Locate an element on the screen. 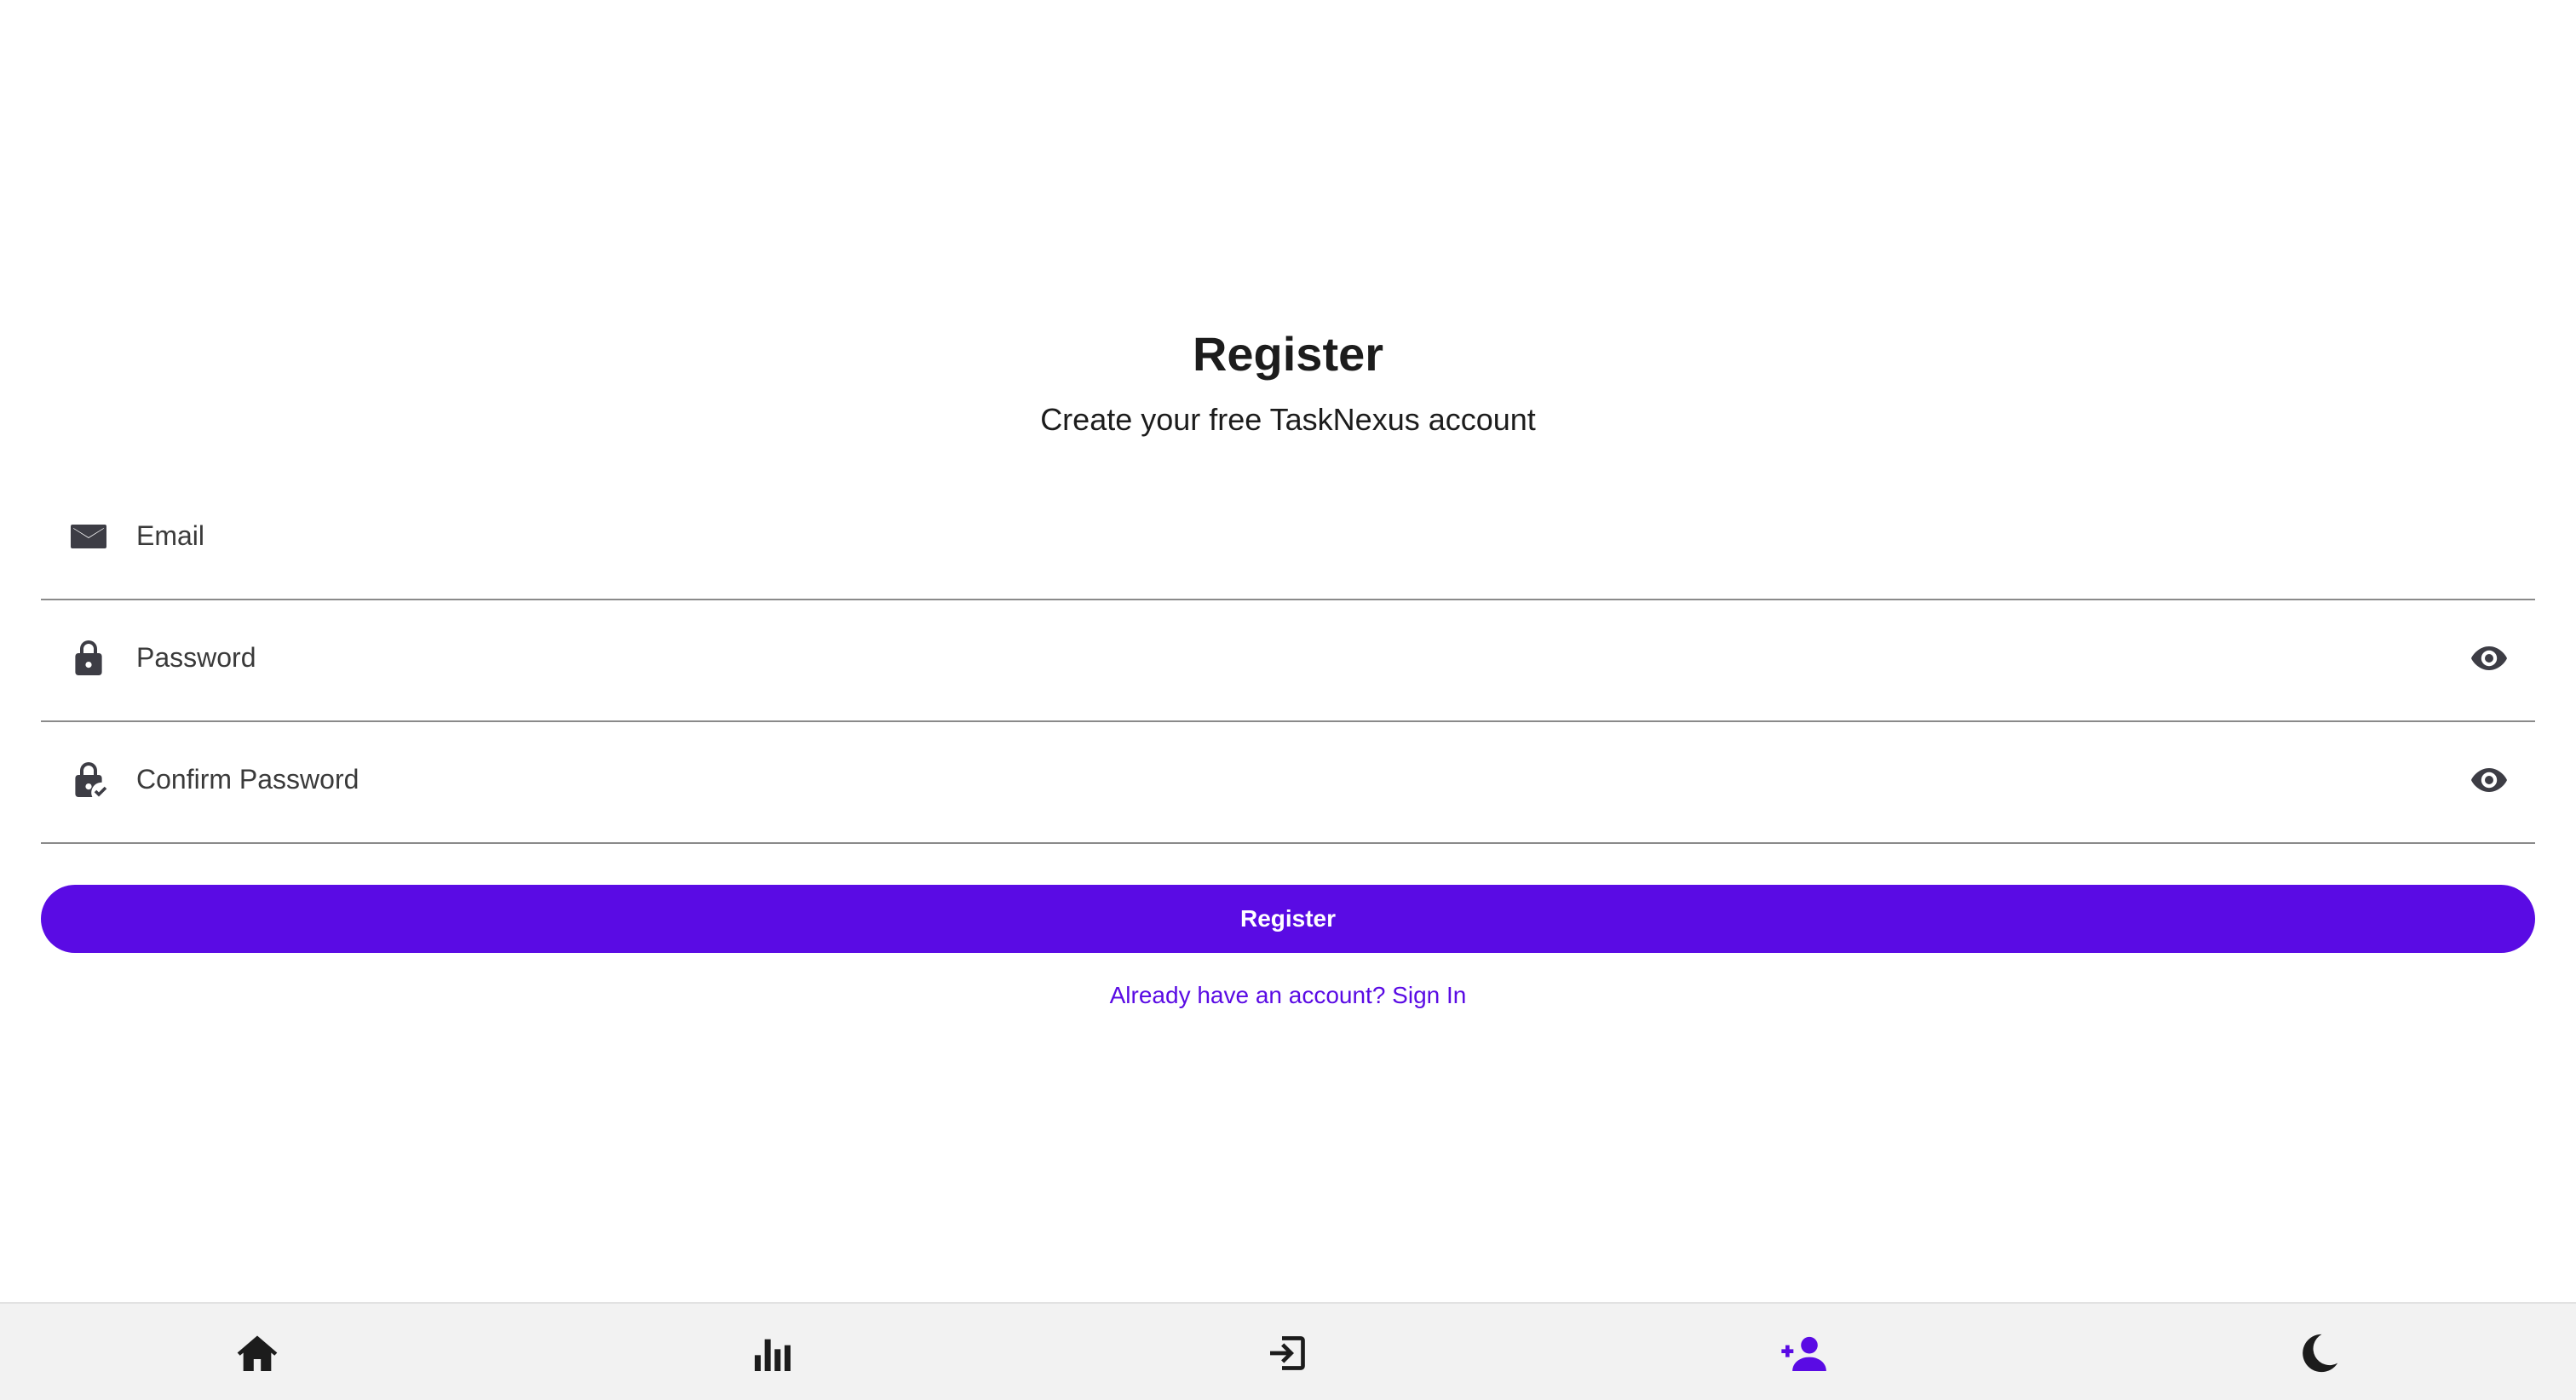 The image size is (2576, 1400). confirm-password-field-row is located at coordinates (1288, 783).